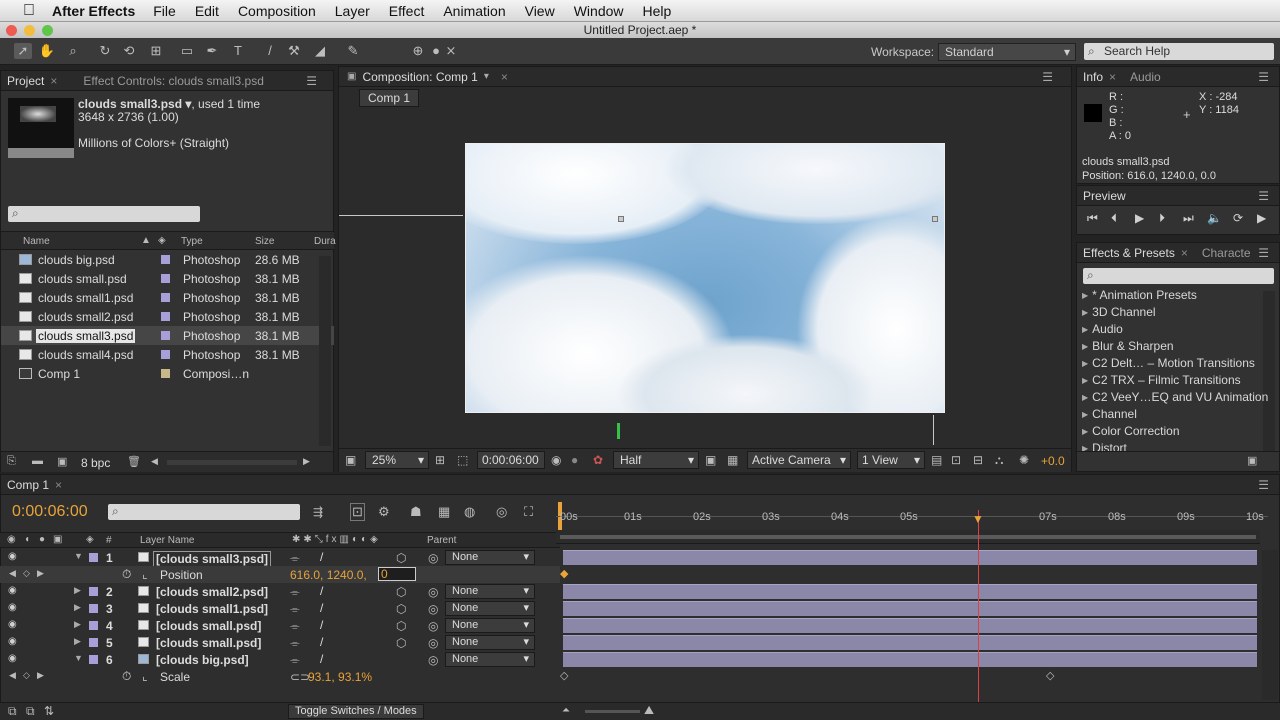 The height and width of the screenshot is (720, 1280). What do you see at coordinates (202, 660) in the screenshot?
I see `layer-name: [clouds big.psd]` at bounding box center [202, 660].